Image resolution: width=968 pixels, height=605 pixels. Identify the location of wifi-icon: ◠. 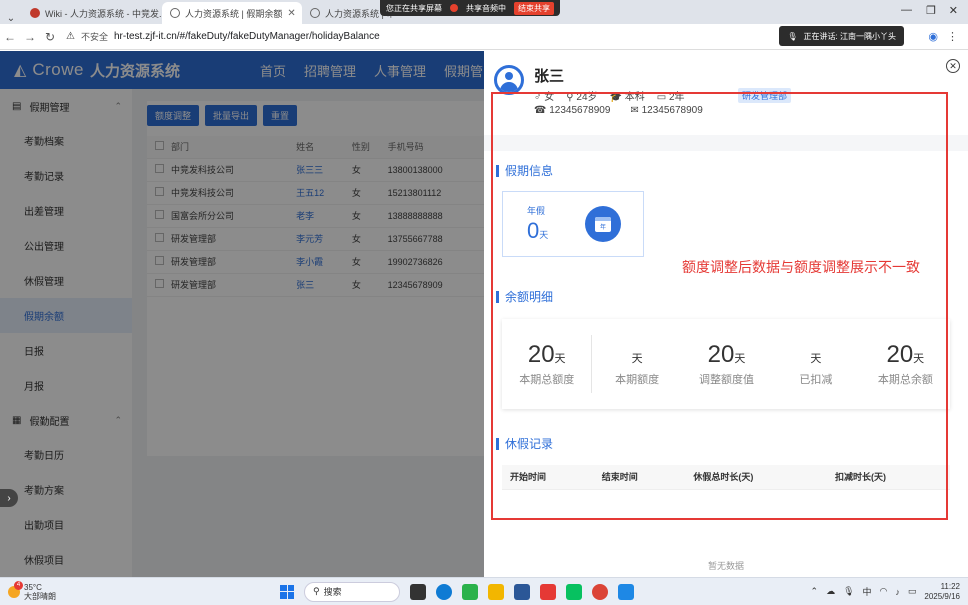
(884, 591).